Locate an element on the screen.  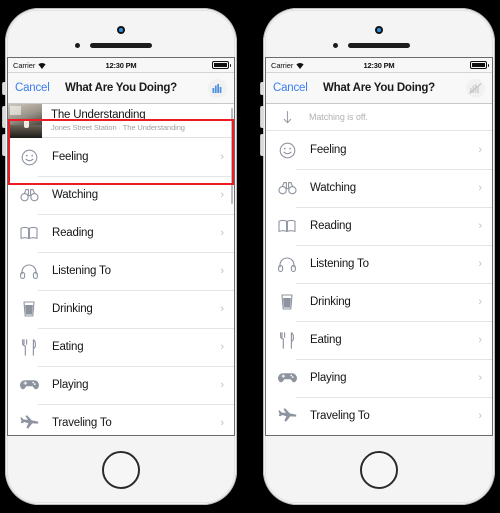
arrow-down-icon is located at coordinates (287, 117).